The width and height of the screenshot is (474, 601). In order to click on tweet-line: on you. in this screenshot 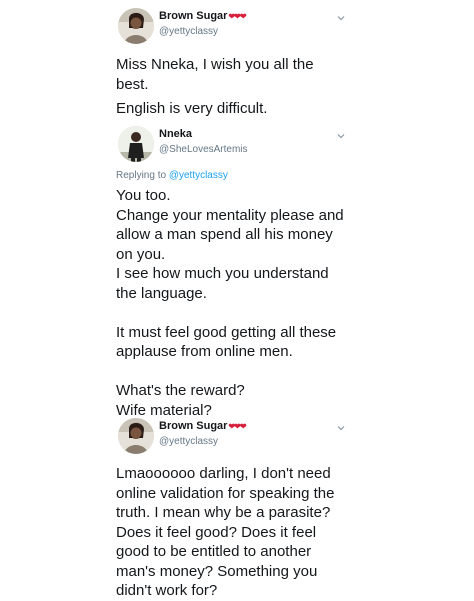, I will do `click(141, 254)`.